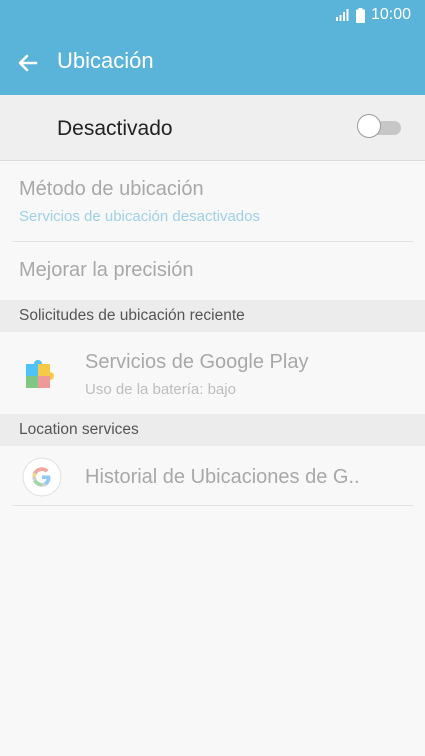  I want to click on section-header-recent: Solicitudes de ubicación reciente, so click(212, 316).